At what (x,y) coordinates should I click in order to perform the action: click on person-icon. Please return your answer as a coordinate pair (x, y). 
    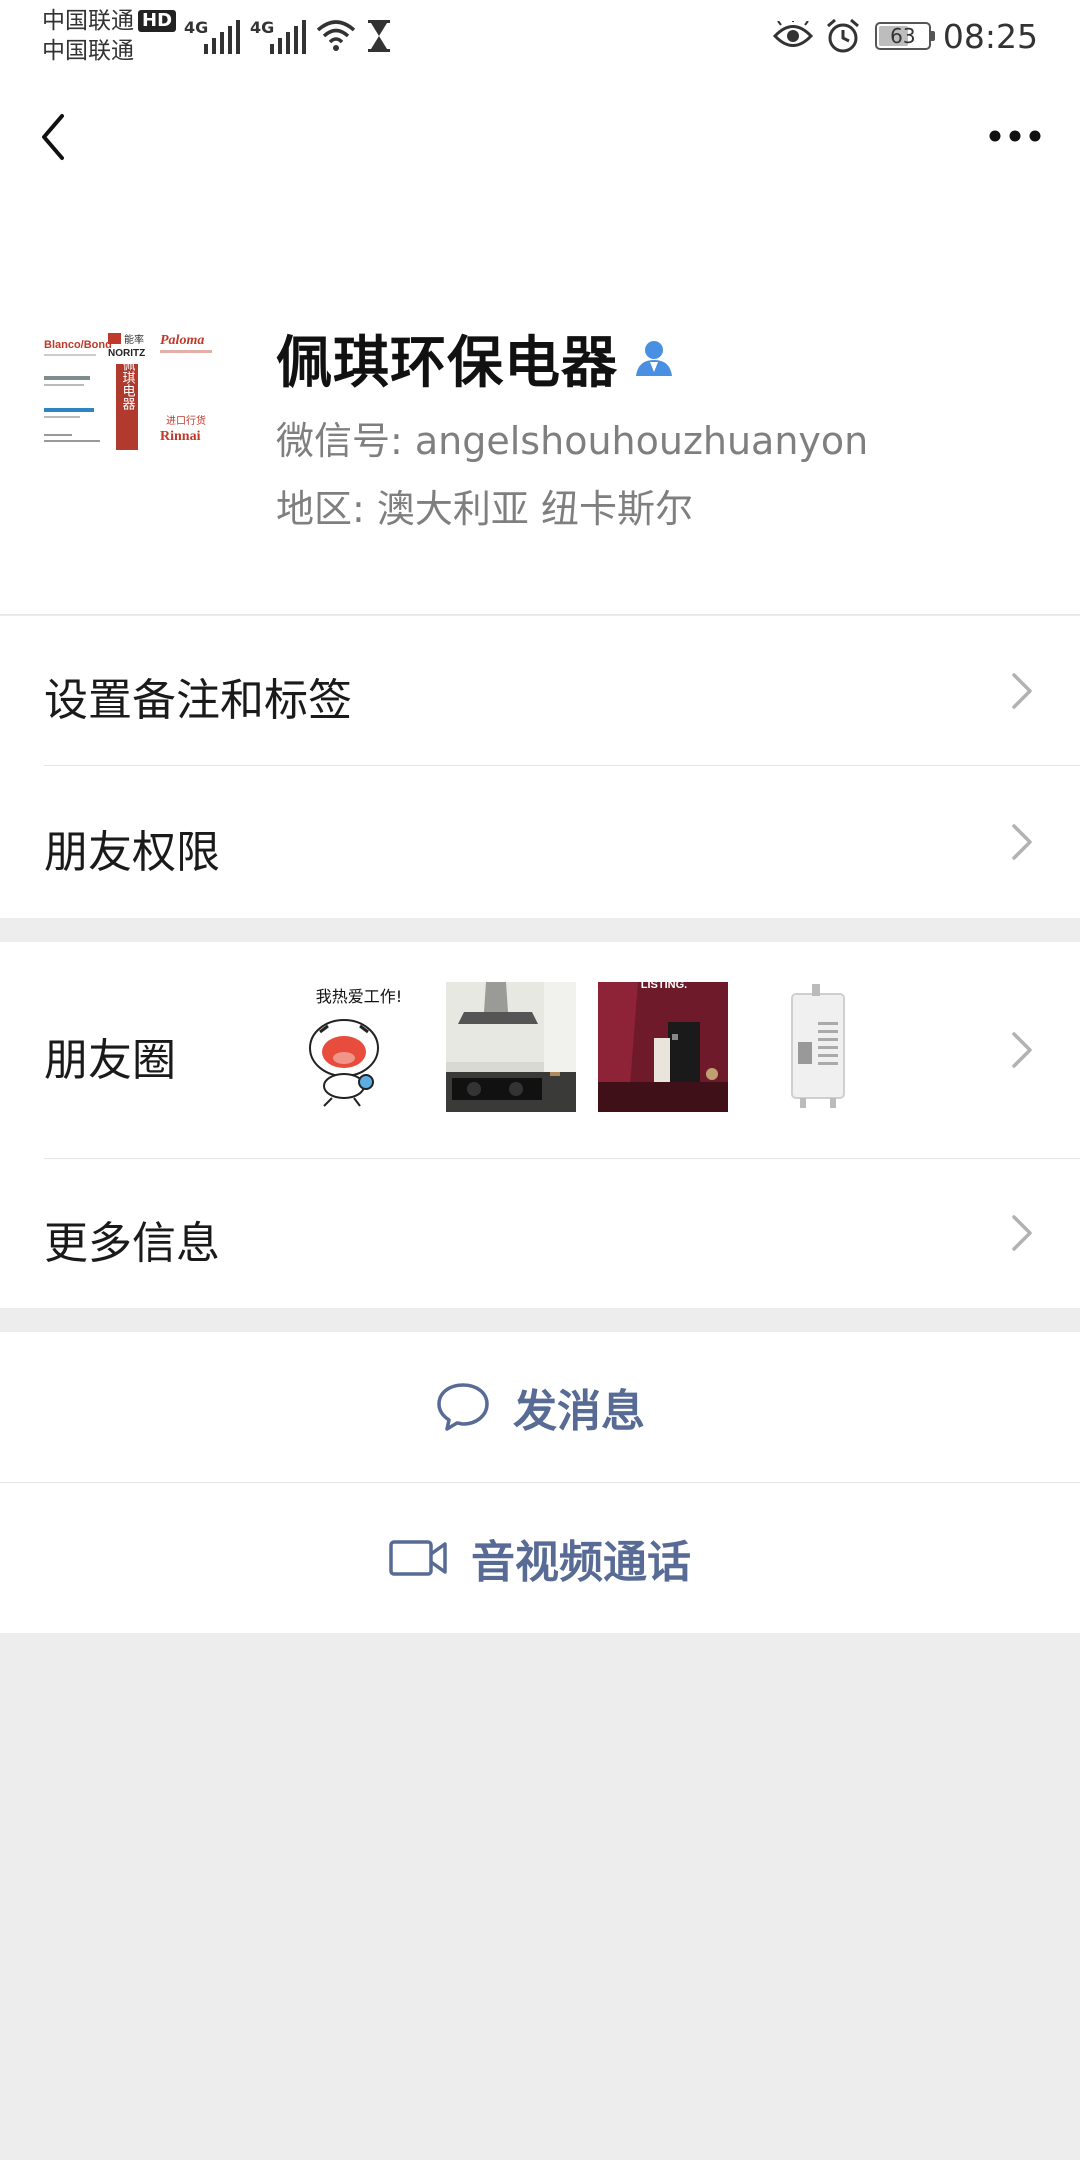
    Looking at the image, I should click on (654, 358).